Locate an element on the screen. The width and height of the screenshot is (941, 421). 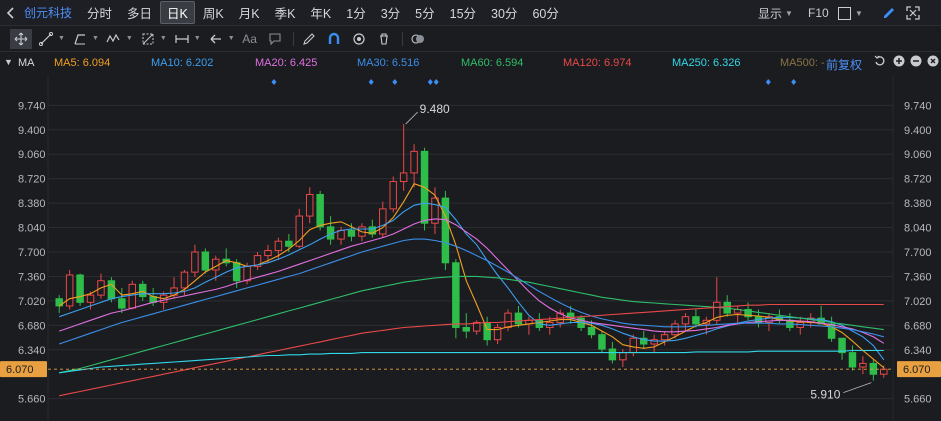
draw-pen-icon is located at coordinates (889, 13).